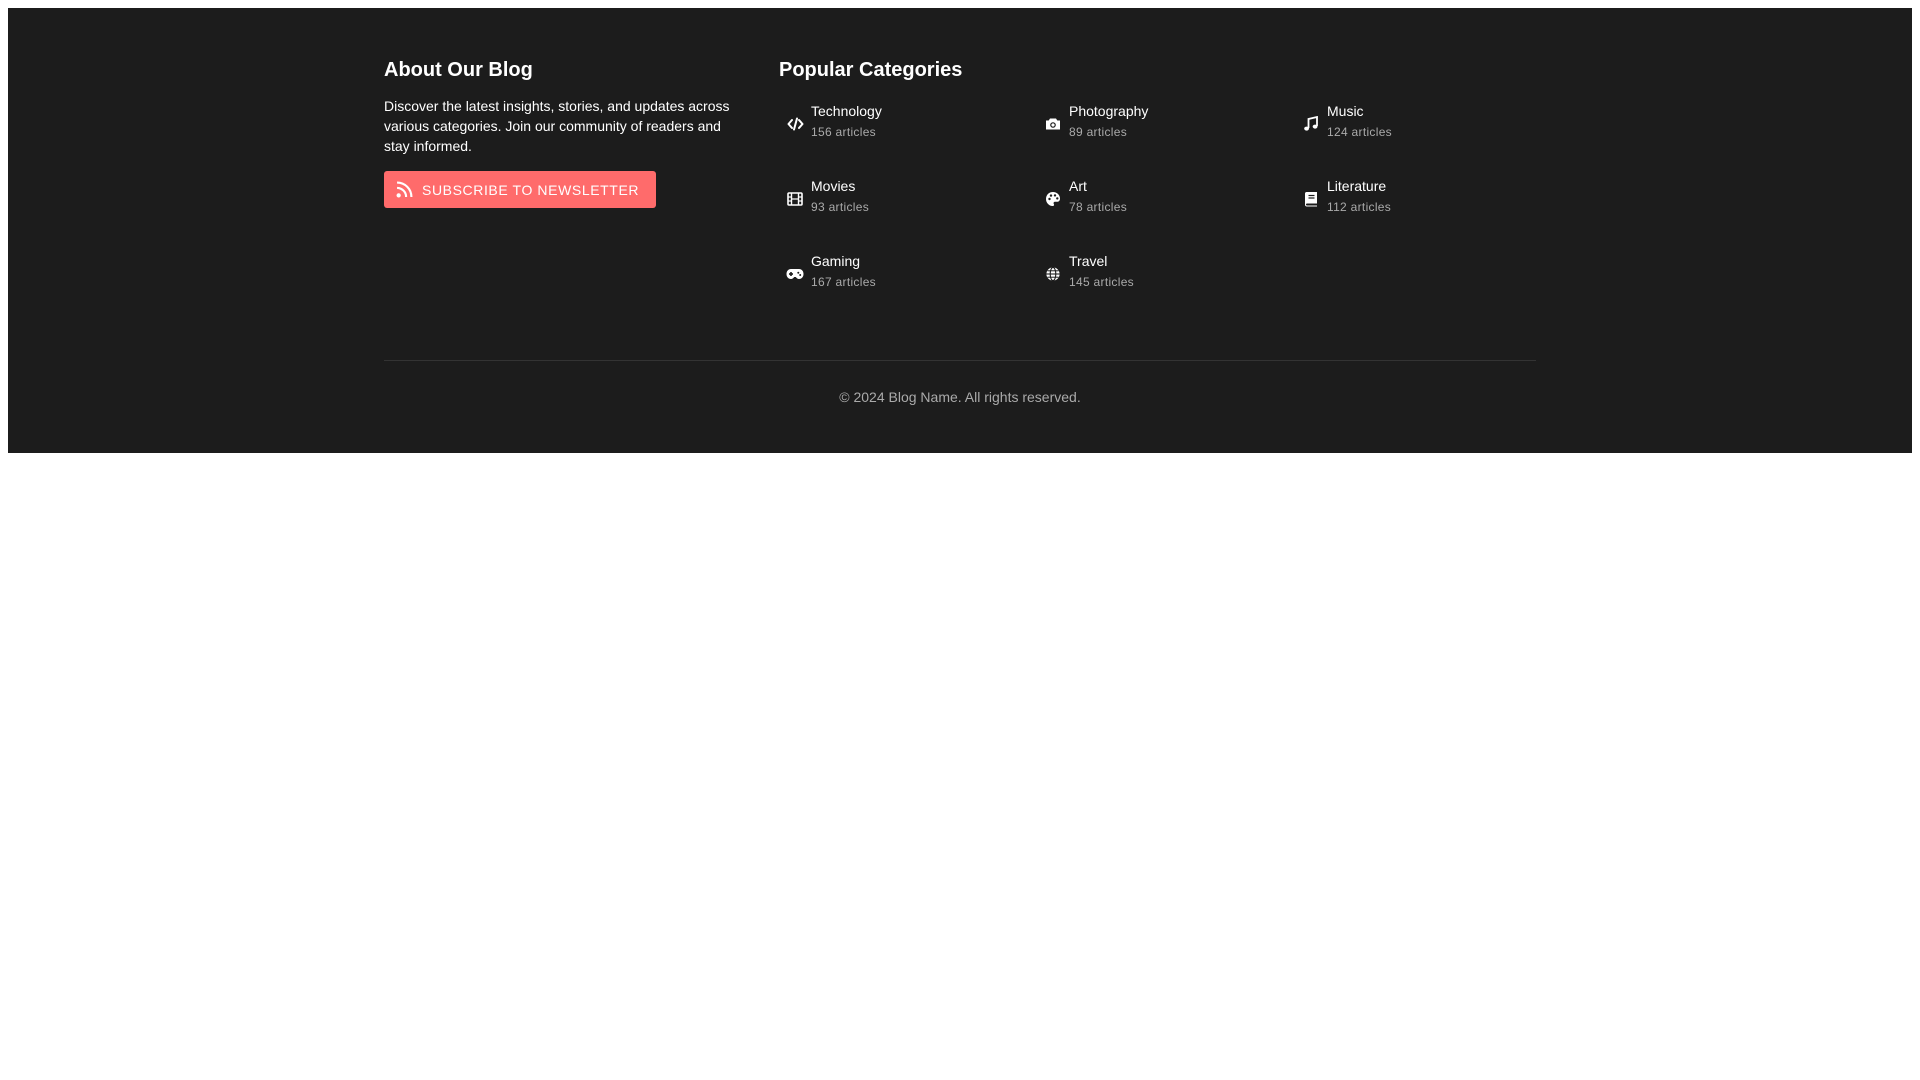 The image size is (1920, 1080). Describe the element at coordinates (531, 189) in the screenshot. I see `subscribe-button-label: SUBSCRIBE TO NEWSLETTER` at that location.